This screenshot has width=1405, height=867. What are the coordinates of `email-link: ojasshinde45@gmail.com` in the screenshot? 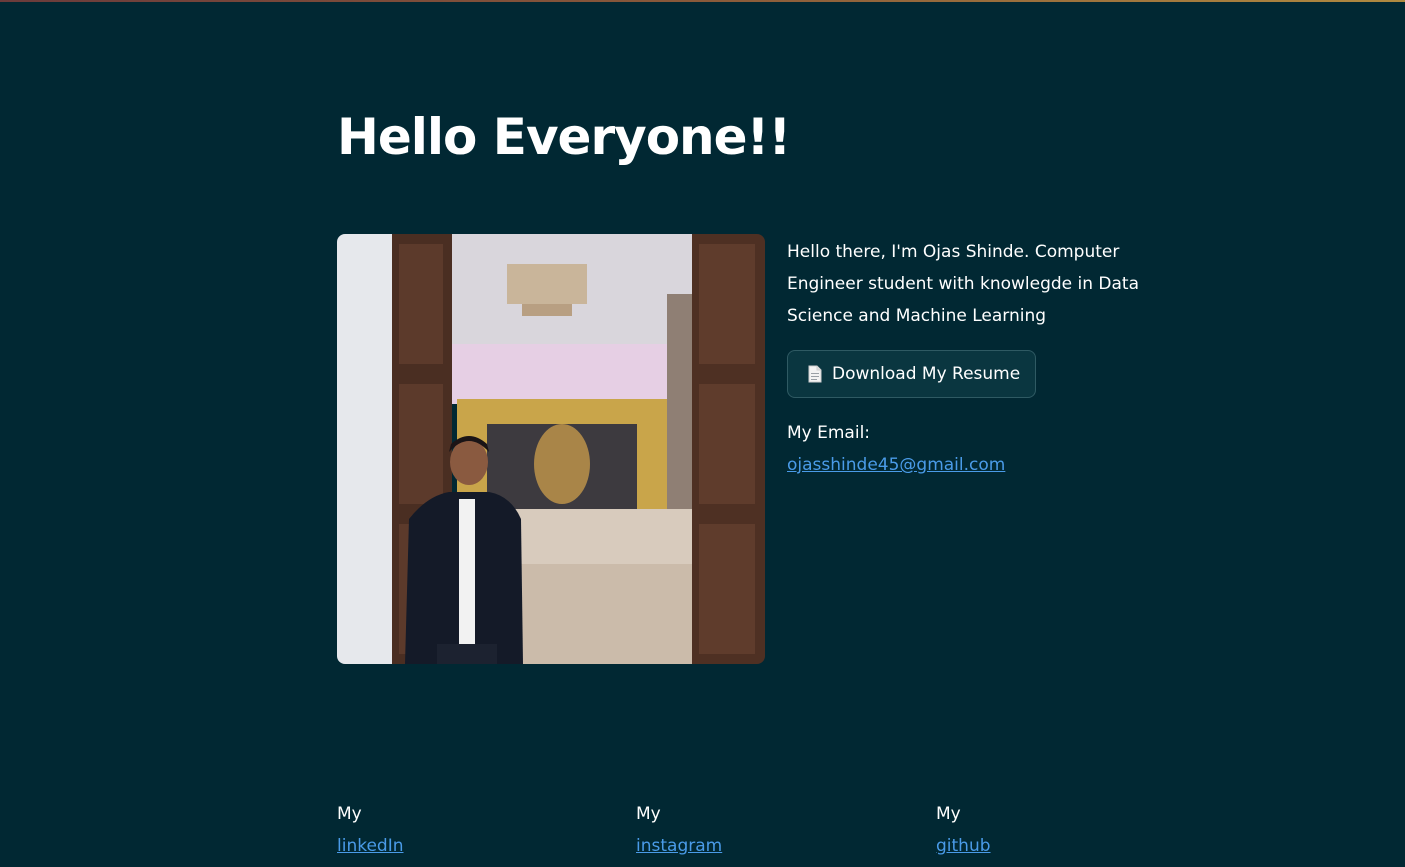 It's located at (896, 465).